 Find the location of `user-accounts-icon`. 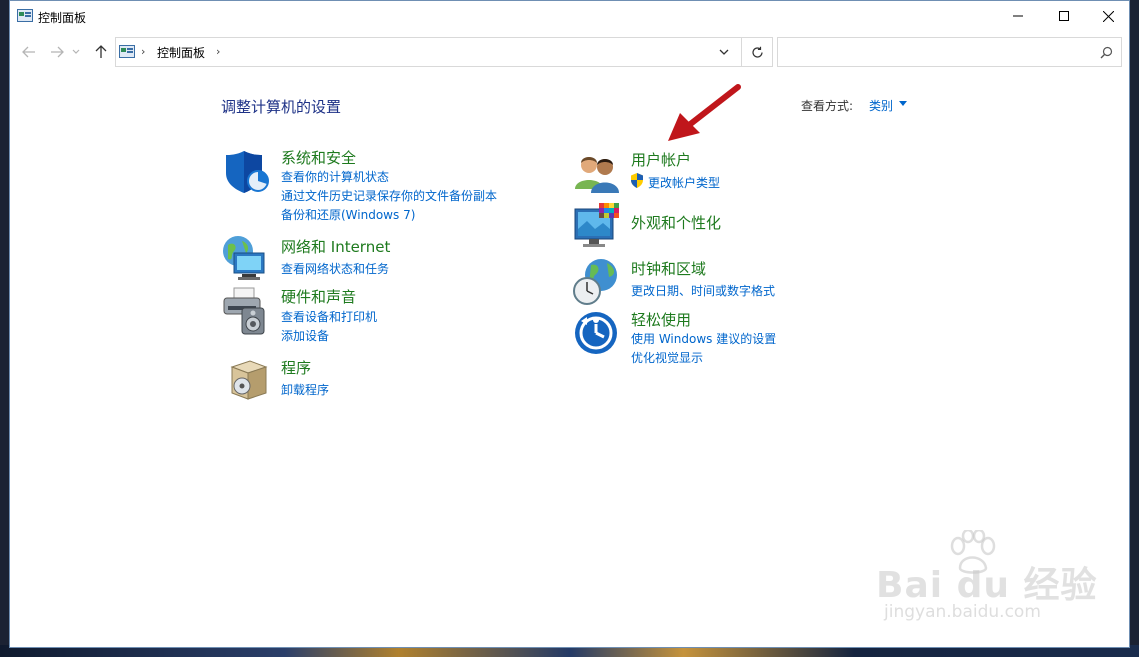

user-accounts-icon is located at coordinates (598, 174).